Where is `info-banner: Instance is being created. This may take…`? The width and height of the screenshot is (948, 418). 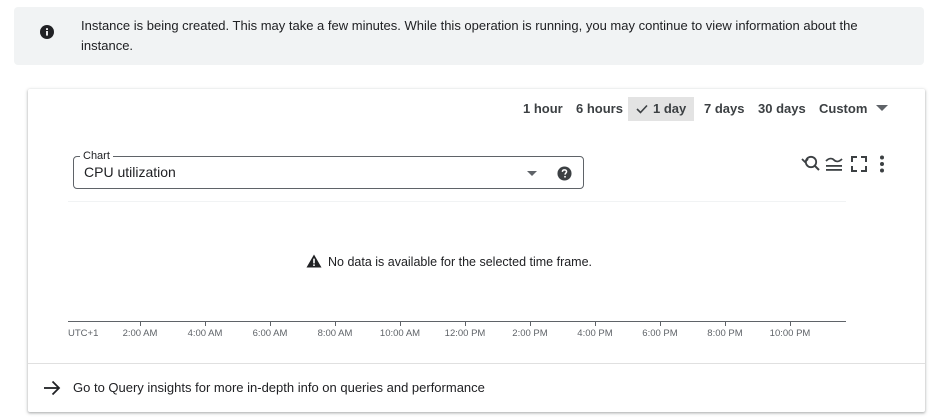 info-banner: Instance is being created. This may take… is located at coordinates (469, 36).